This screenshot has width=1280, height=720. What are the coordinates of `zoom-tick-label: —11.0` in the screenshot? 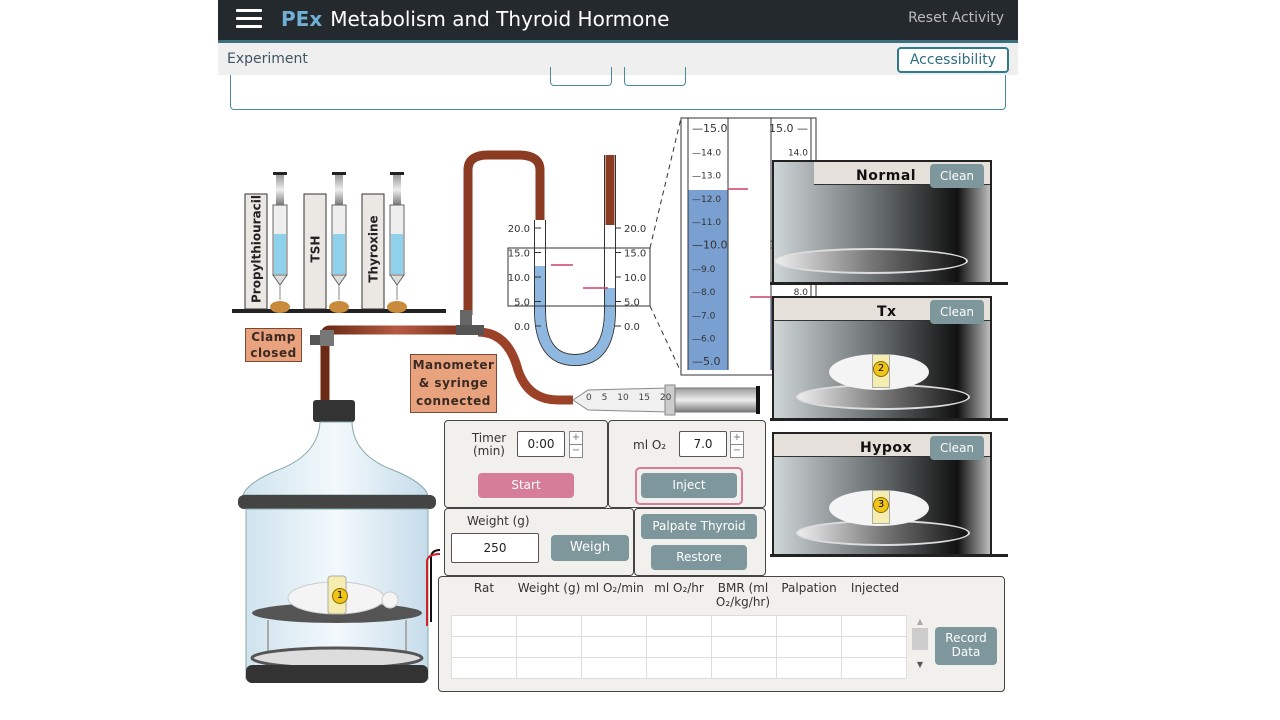 It's located at (706, 223).